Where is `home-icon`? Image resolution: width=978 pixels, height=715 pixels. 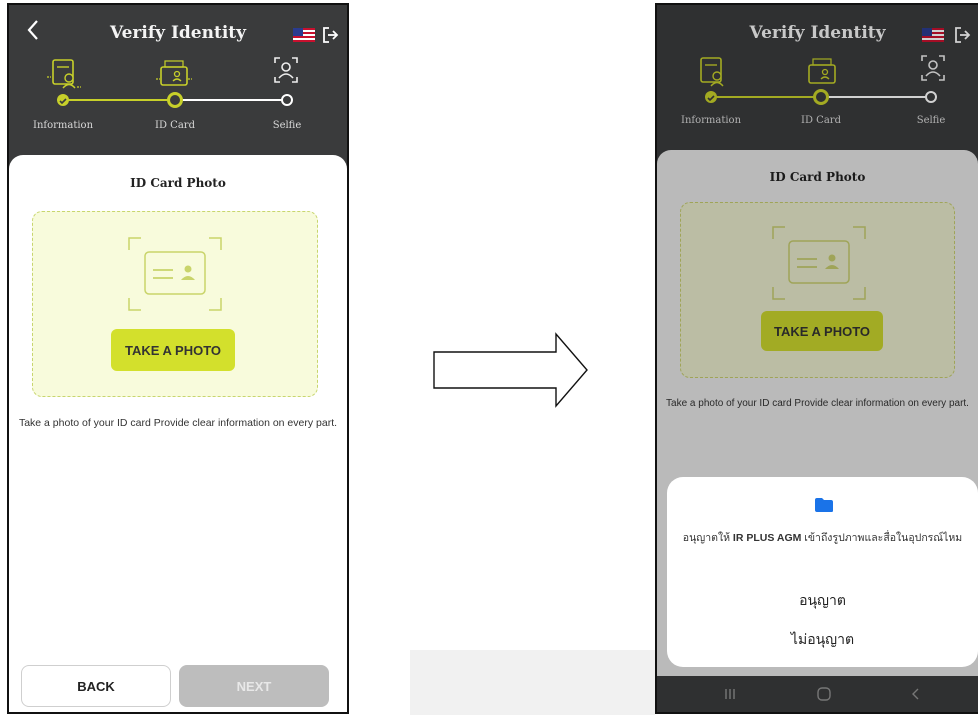 home-icon is located at coordinates (824, 694).